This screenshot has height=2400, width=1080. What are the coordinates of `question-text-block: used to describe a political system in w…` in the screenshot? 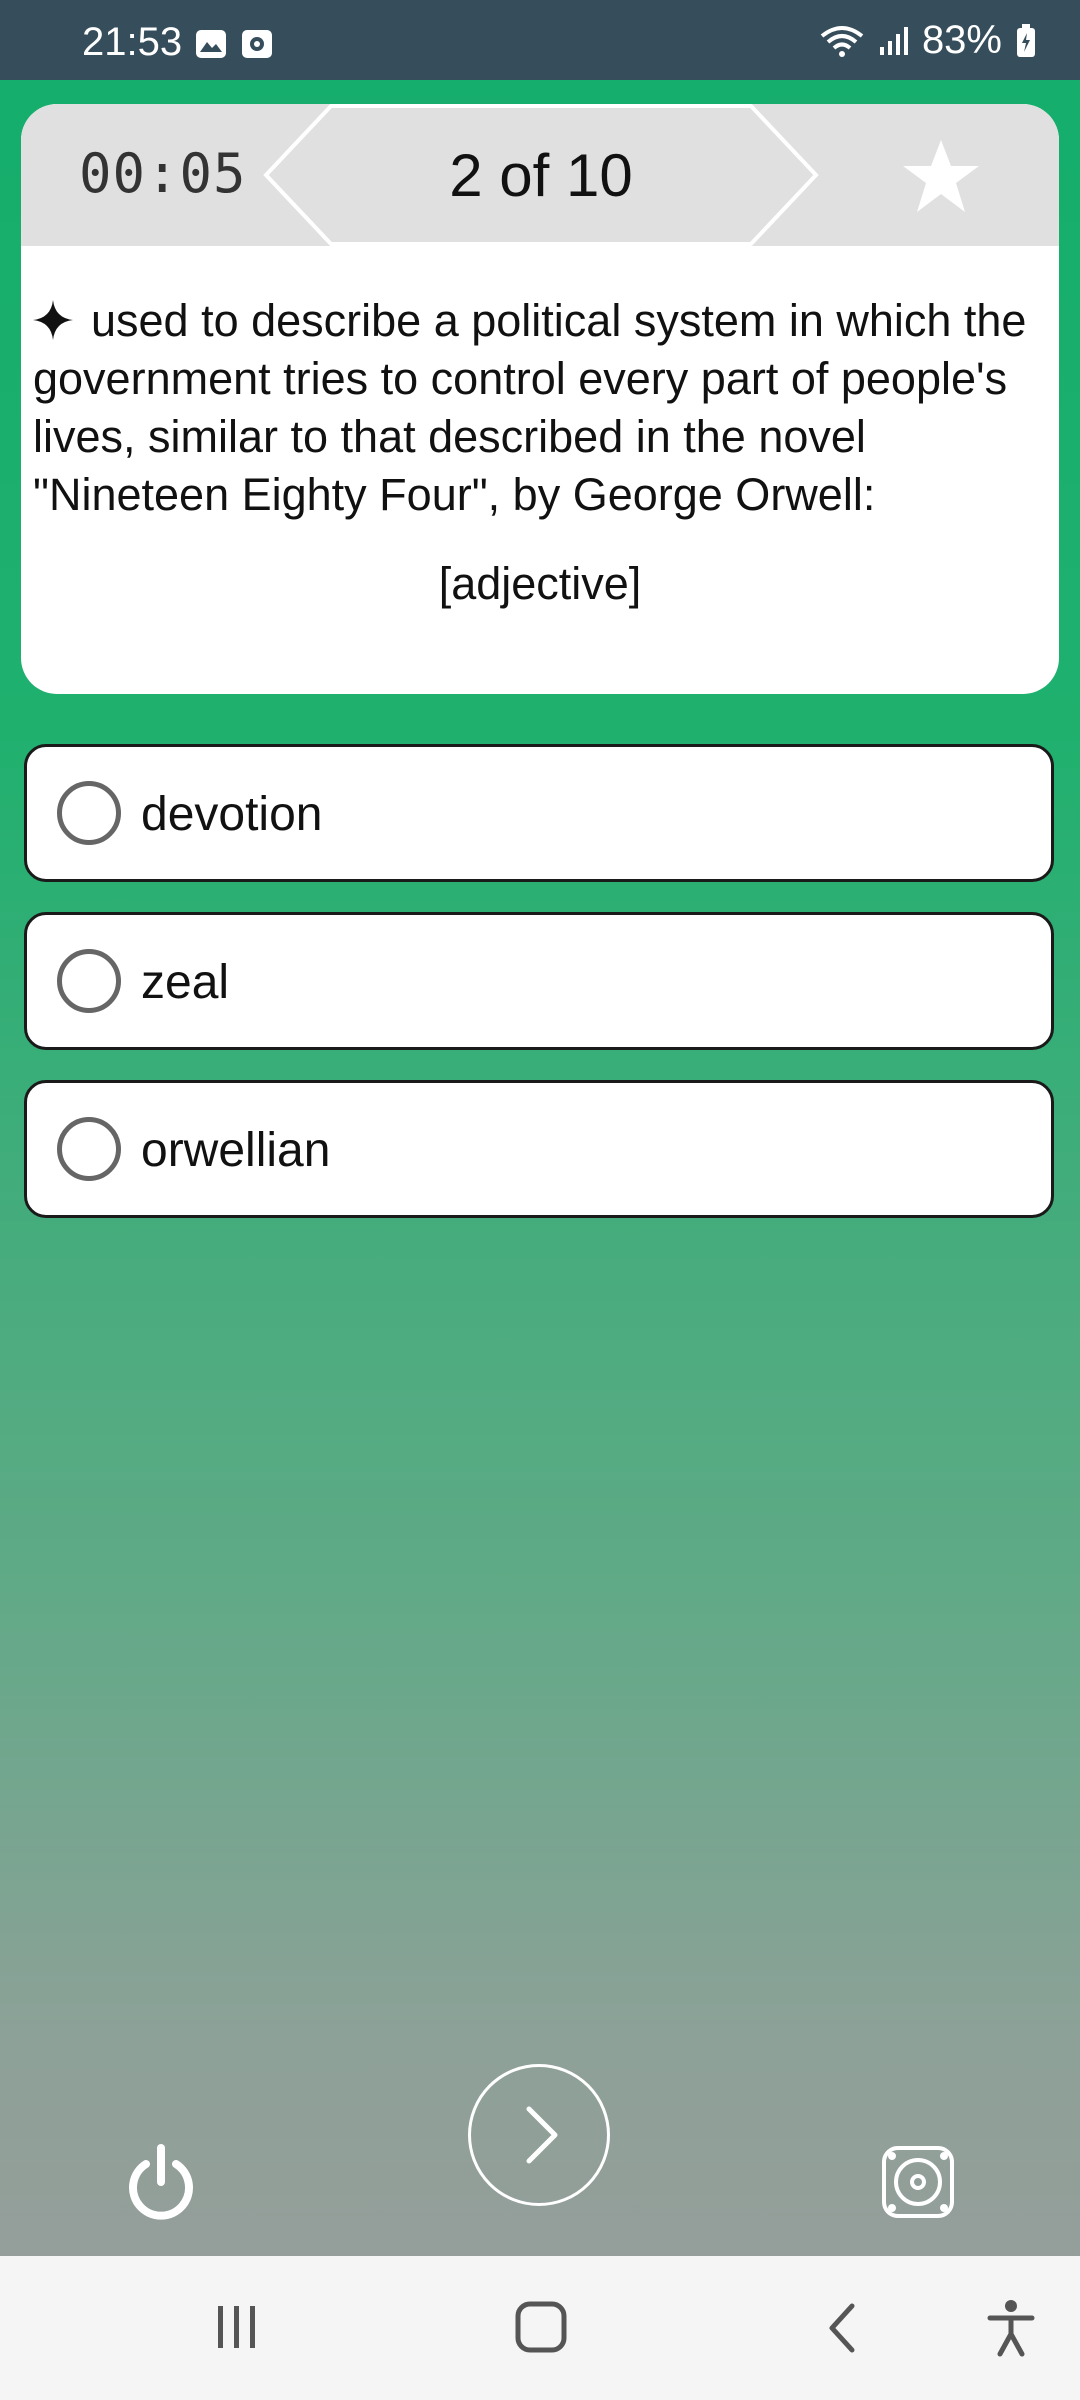 It's located at (538, 408).